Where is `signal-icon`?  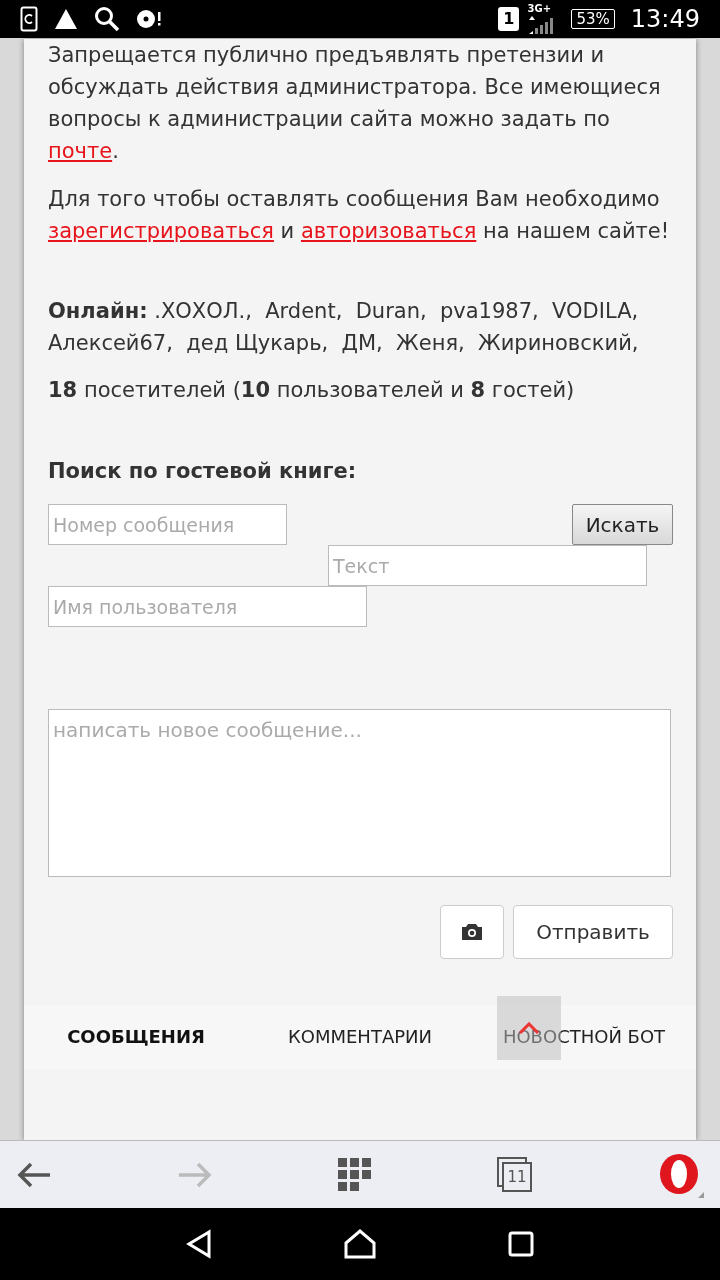
signal-icon is located at coordinates (541, 24).